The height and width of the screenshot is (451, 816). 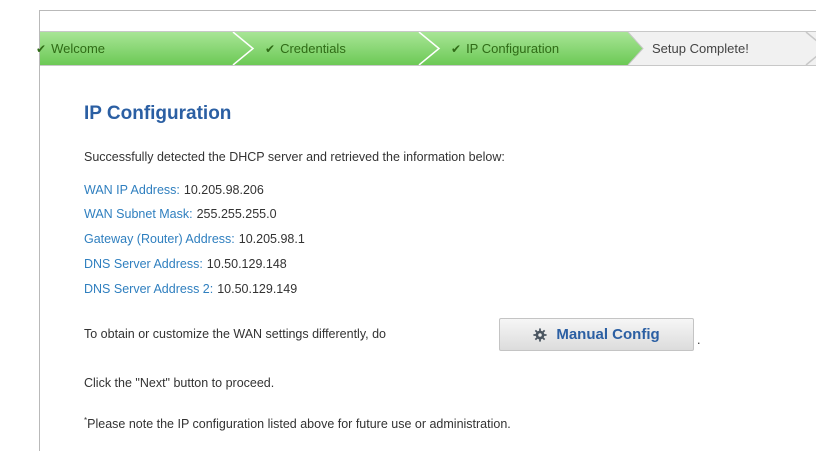 I want to click on field-value: 10.205.98.206, so click(x=223, y=190).